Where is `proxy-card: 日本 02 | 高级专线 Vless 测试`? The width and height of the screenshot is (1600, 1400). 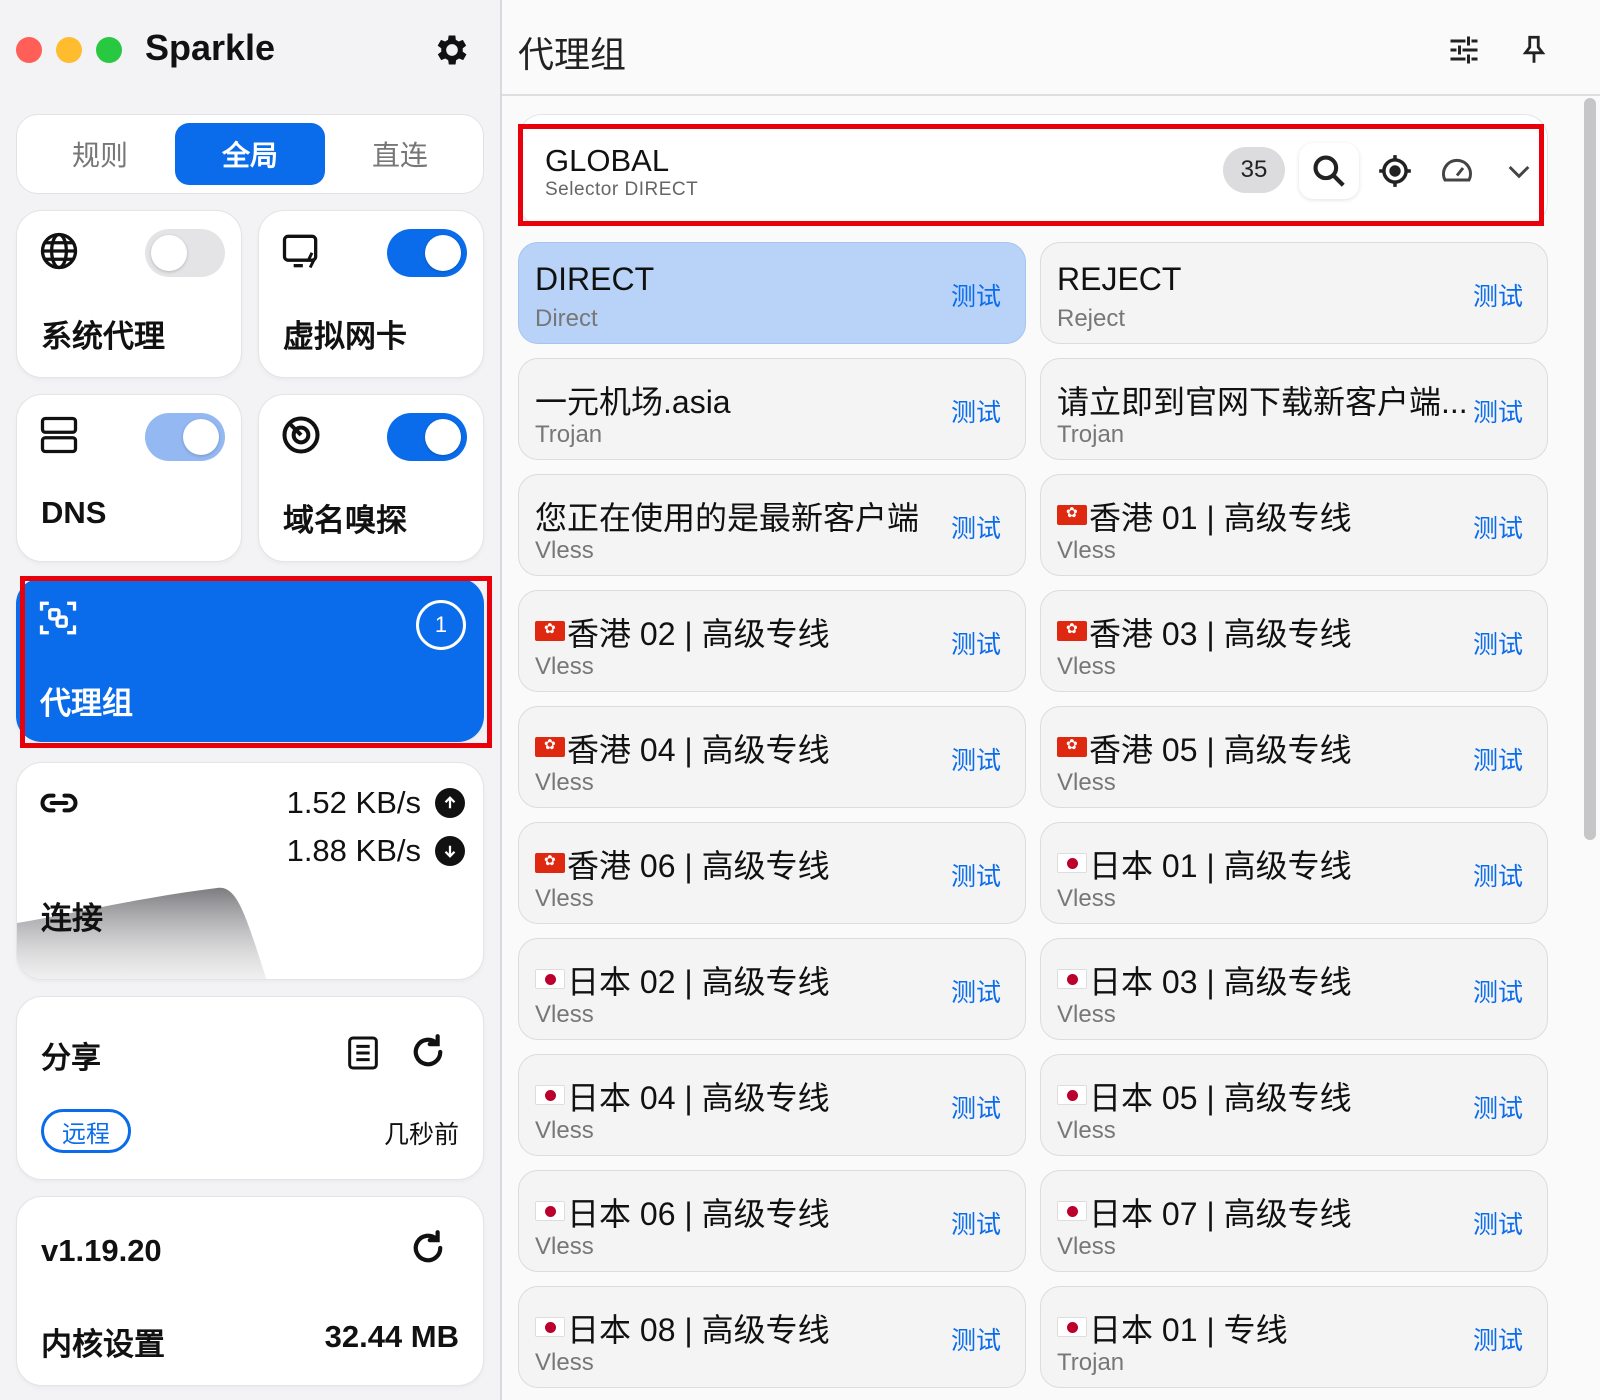
proxy-card: 日本 02 | 高级专线 Vless 测试 is located at coordinates (772, 989).